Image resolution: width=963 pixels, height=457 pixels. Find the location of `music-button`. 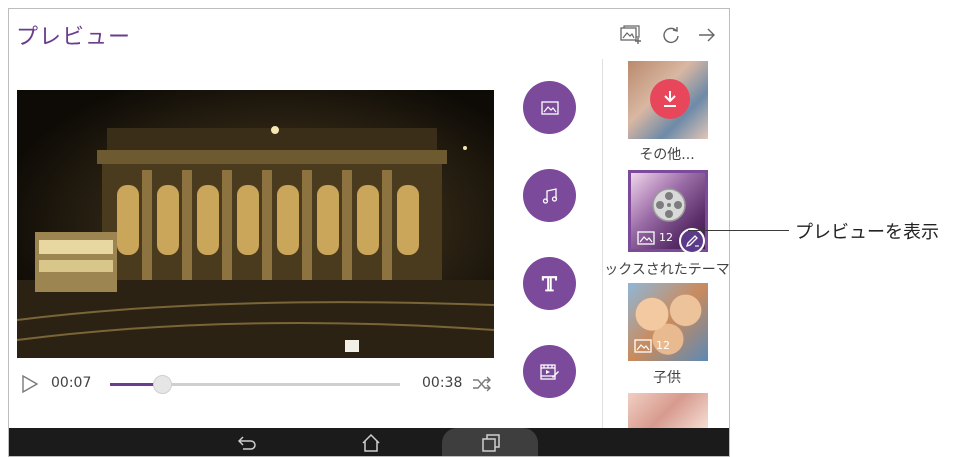

music-button is located at coordinates (549, 195).